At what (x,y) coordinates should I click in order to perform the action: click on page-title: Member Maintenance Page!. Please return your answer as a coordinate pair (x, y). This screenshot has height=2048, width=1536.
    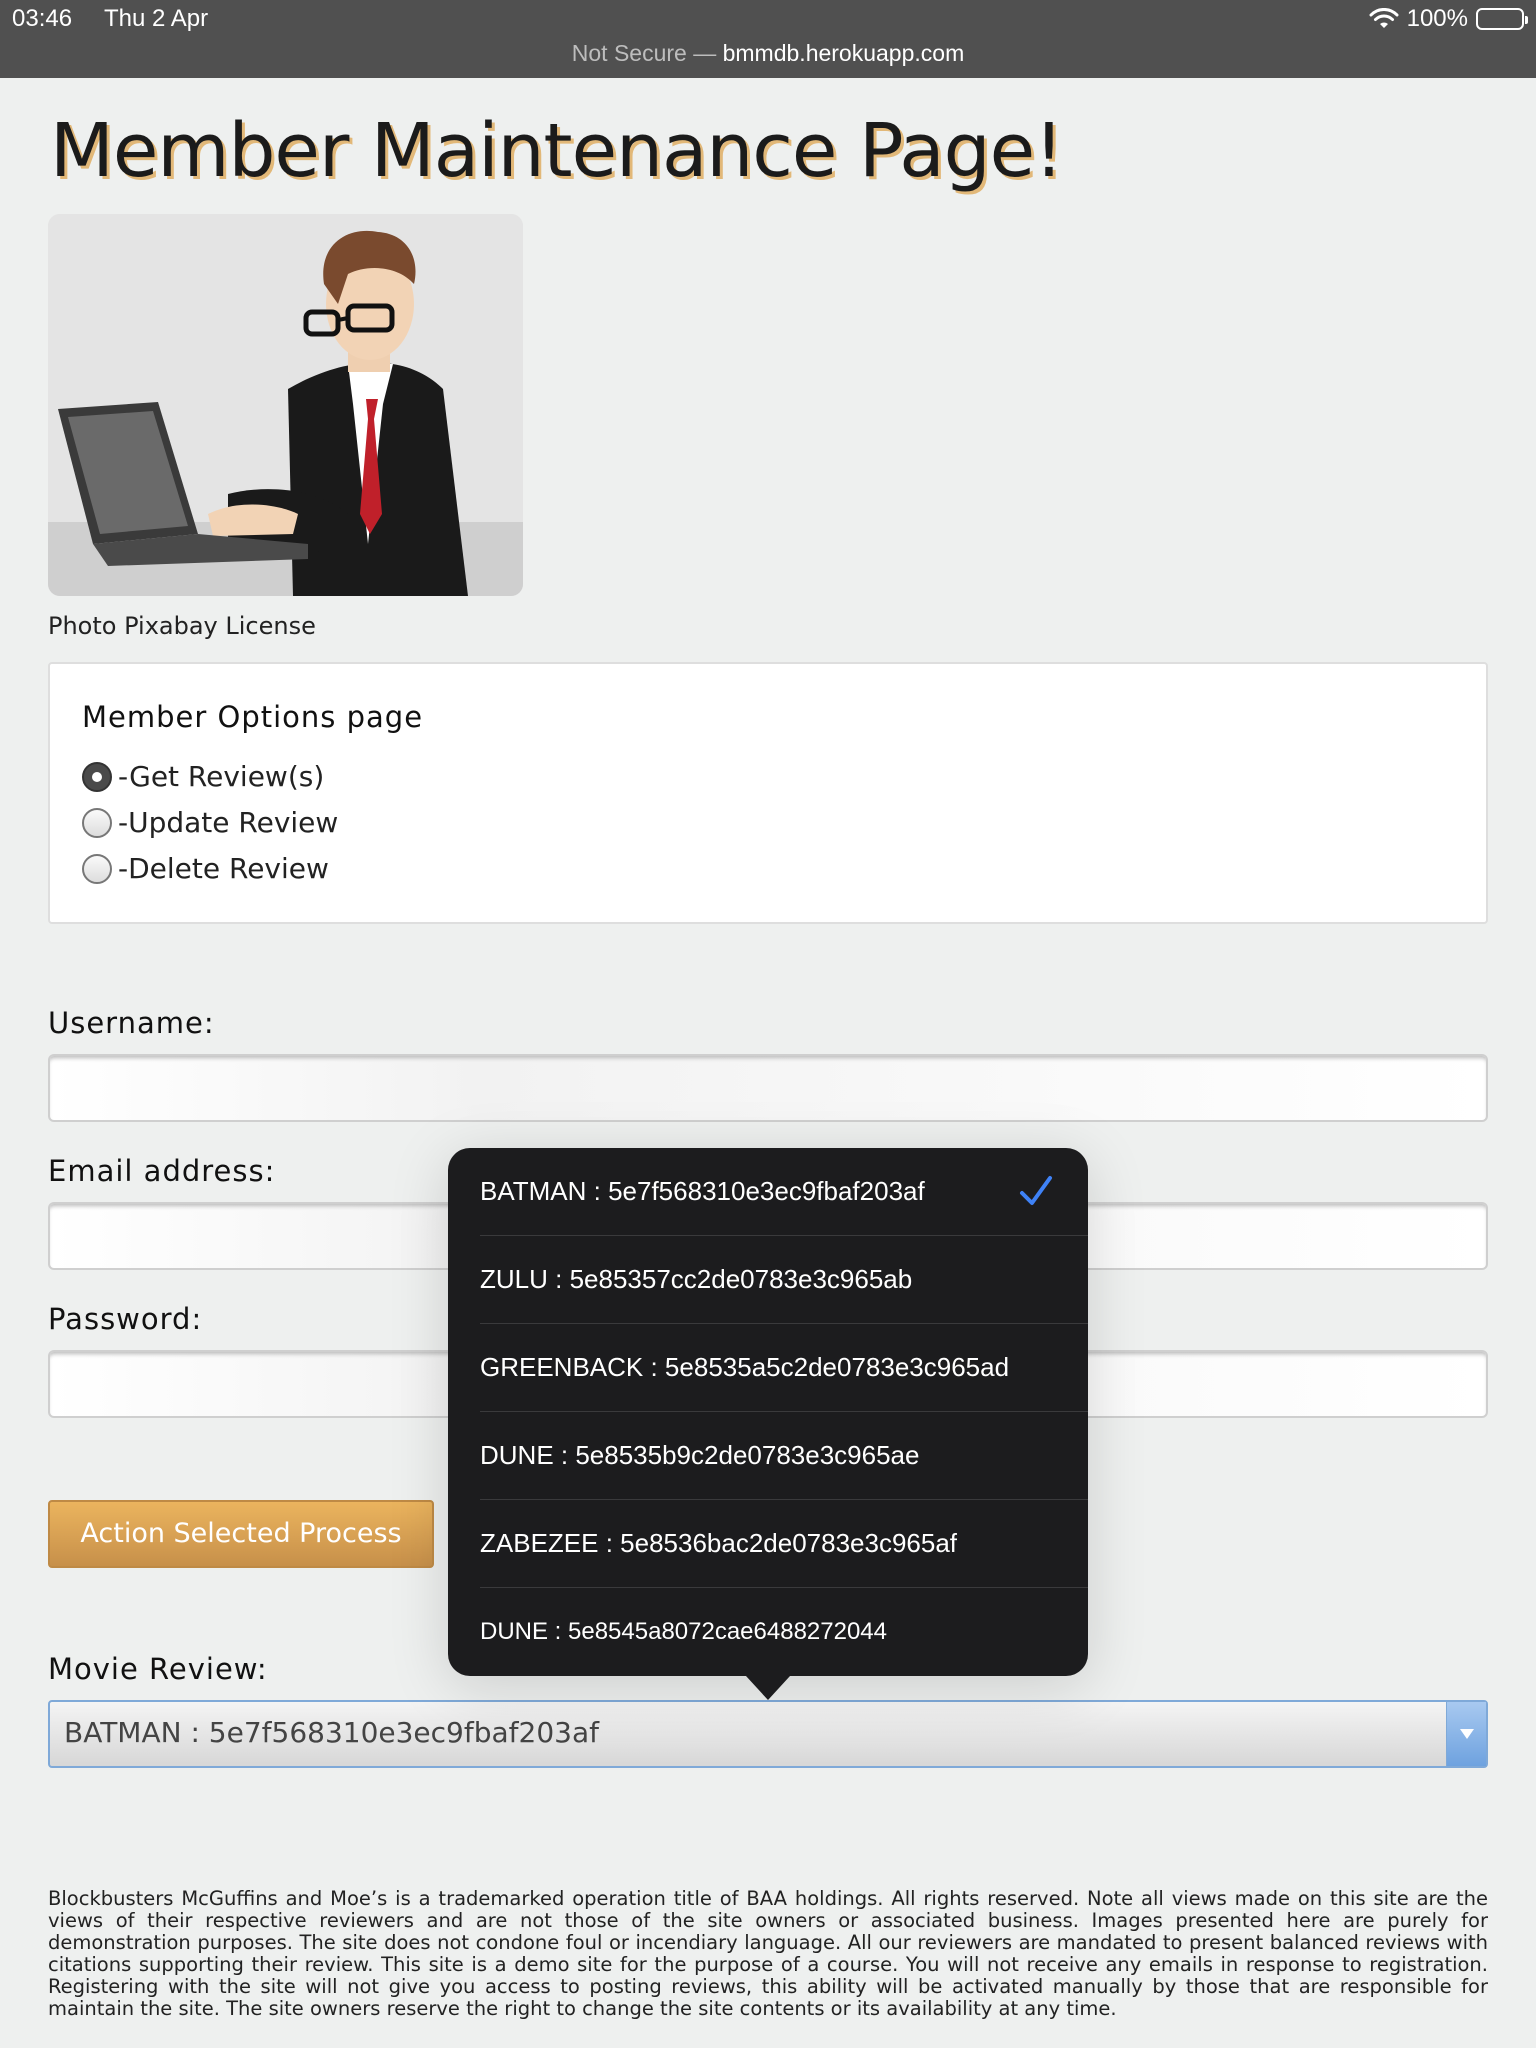
    Looking at the image, I should click on (557, 151).